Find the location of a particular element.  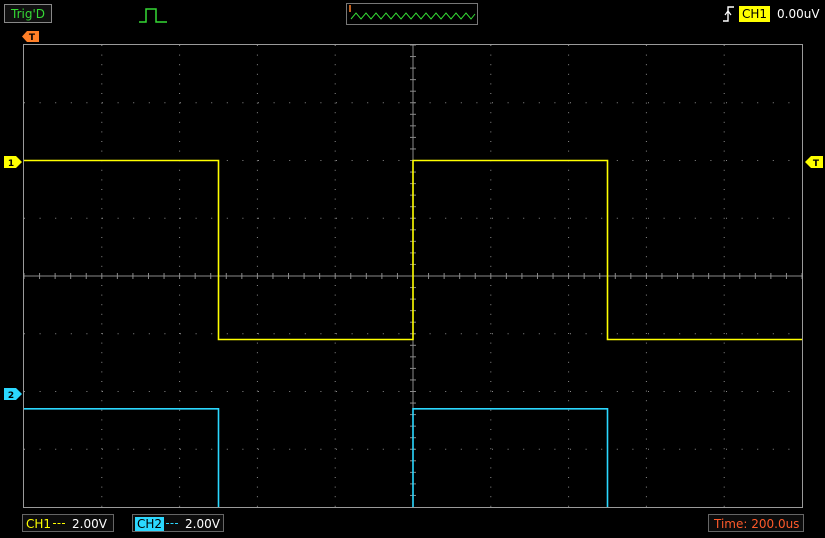

timebase-readout: Time: 200.0us is located at coordinates (756, 523).